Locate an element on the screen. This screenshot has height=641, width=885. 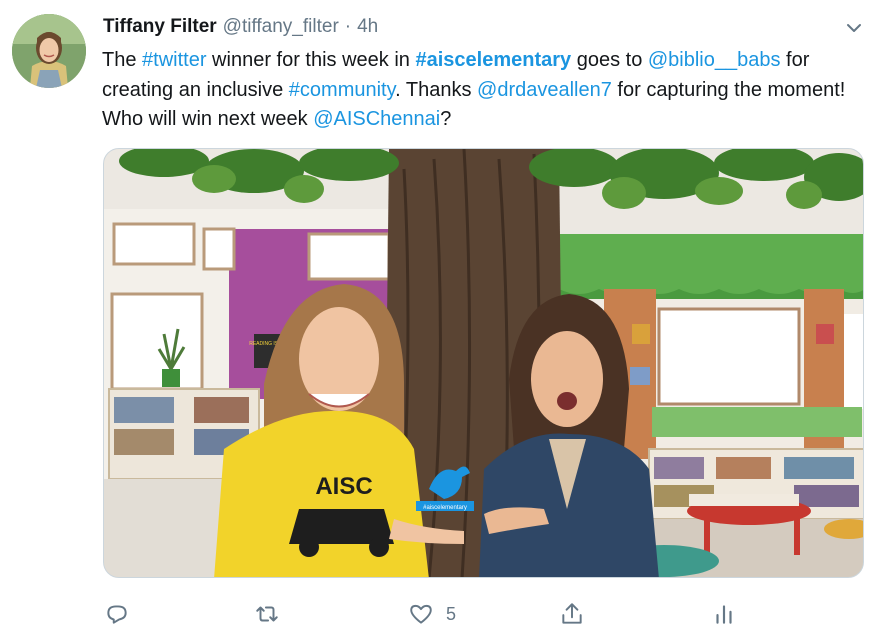
heart-icon is located at coordinates (421, 614).